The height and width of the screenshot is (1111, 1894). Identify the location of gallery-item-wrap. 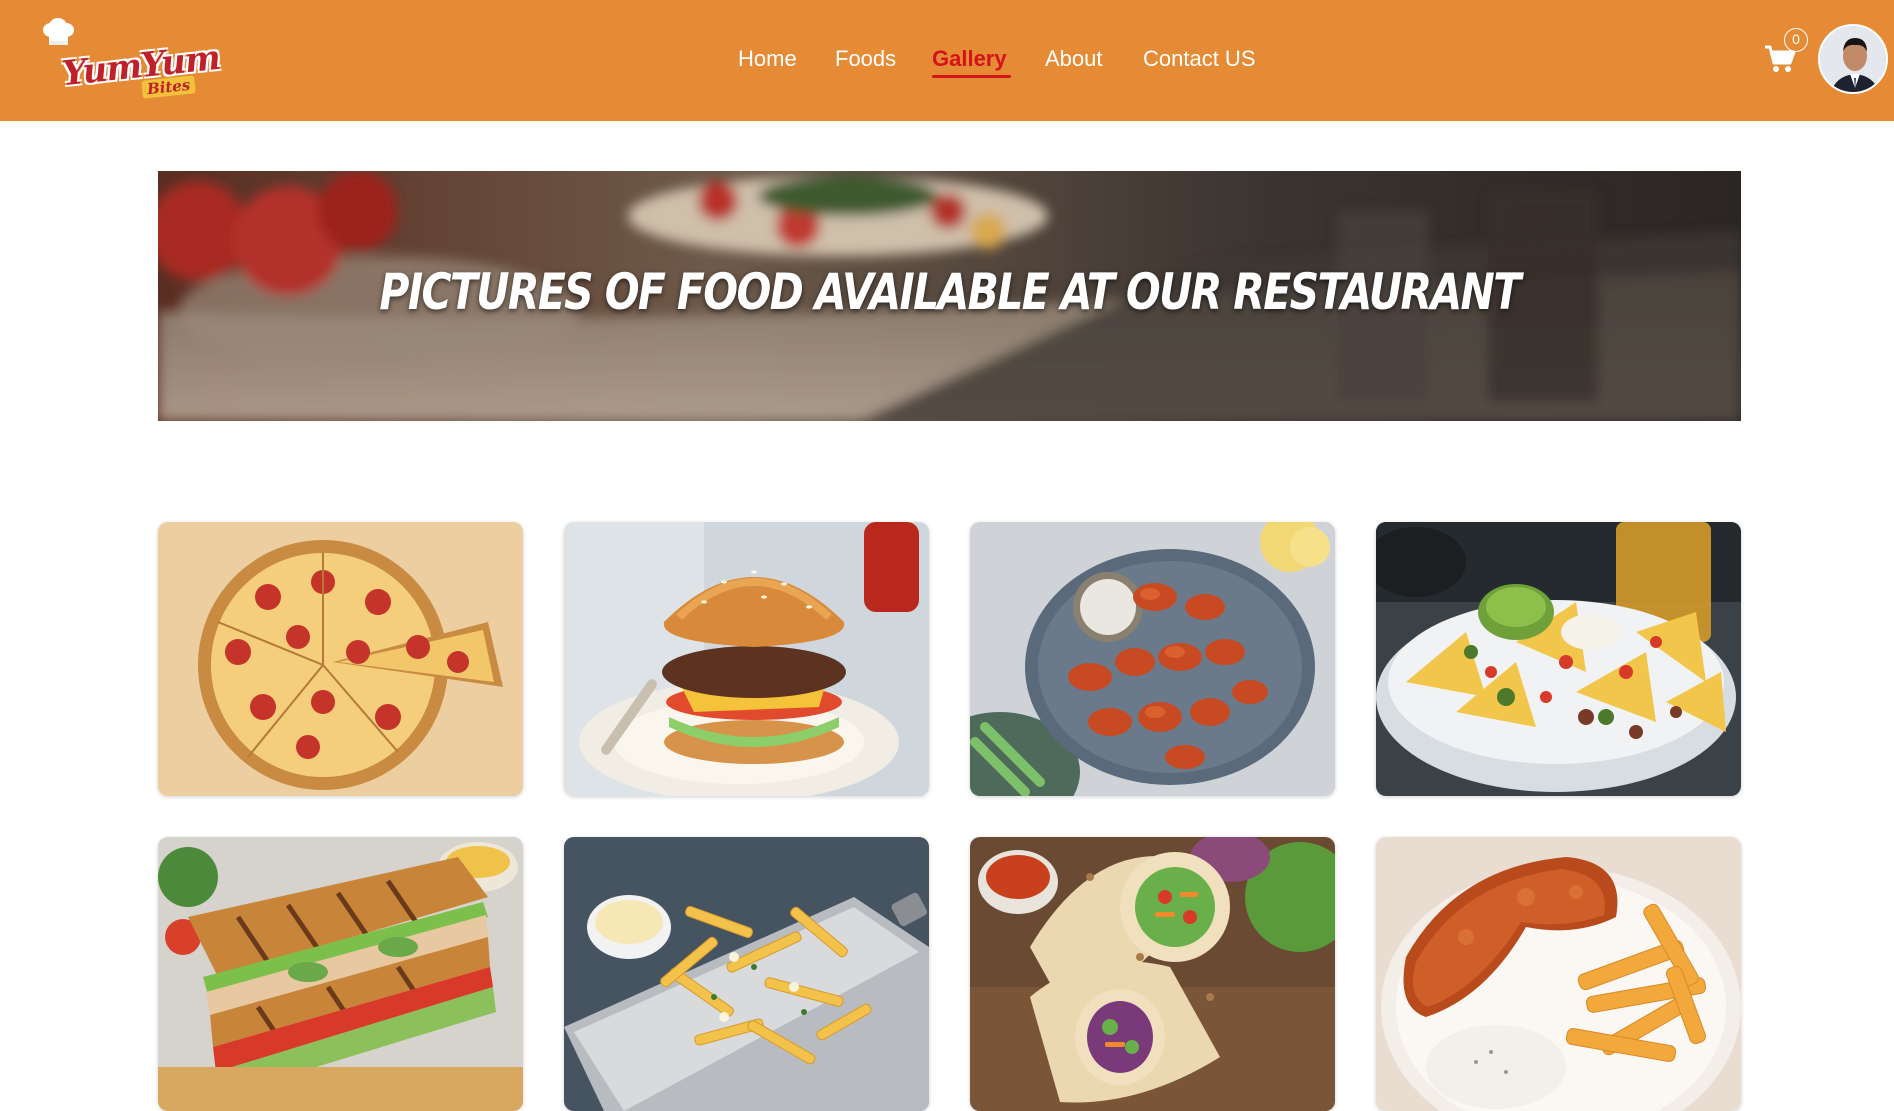
(1152, 974).